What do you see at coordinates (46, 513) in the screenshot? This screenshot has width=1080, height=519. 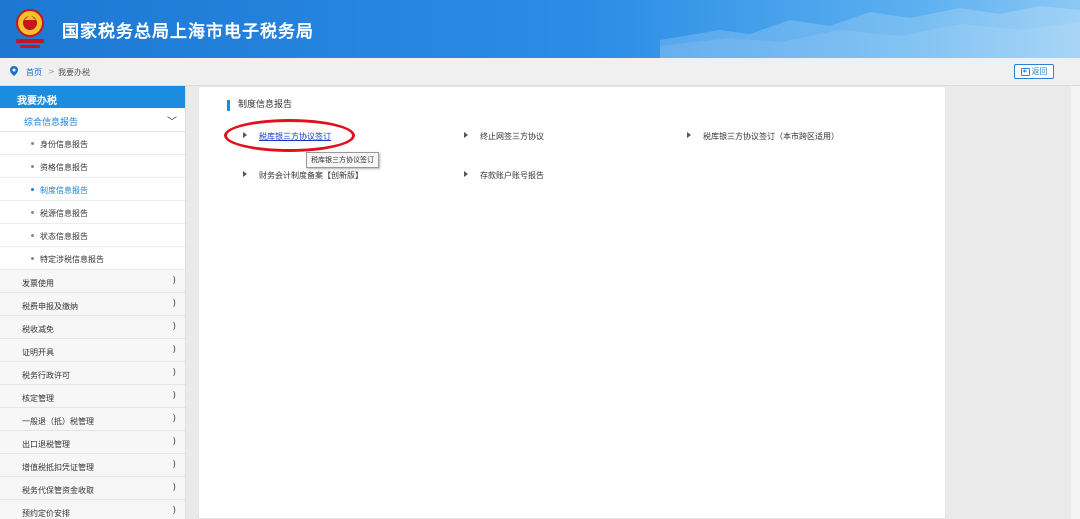 I see `sidebar-item-label: 预约定价安排` at bounding box center [46, 513].